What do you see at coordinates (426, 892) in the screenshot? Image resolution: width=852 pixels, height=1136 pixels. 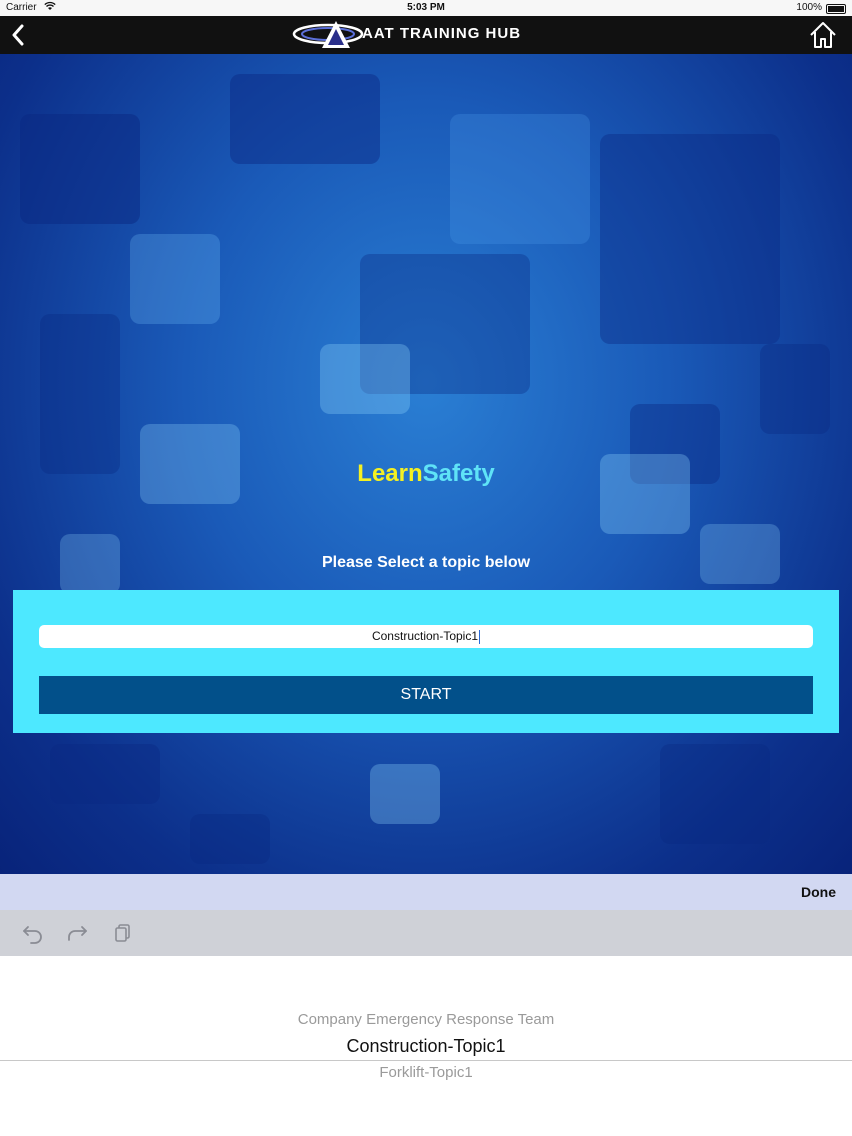 I see `keyboard-accessory-bar: Done` at bounding box center [426, 892].